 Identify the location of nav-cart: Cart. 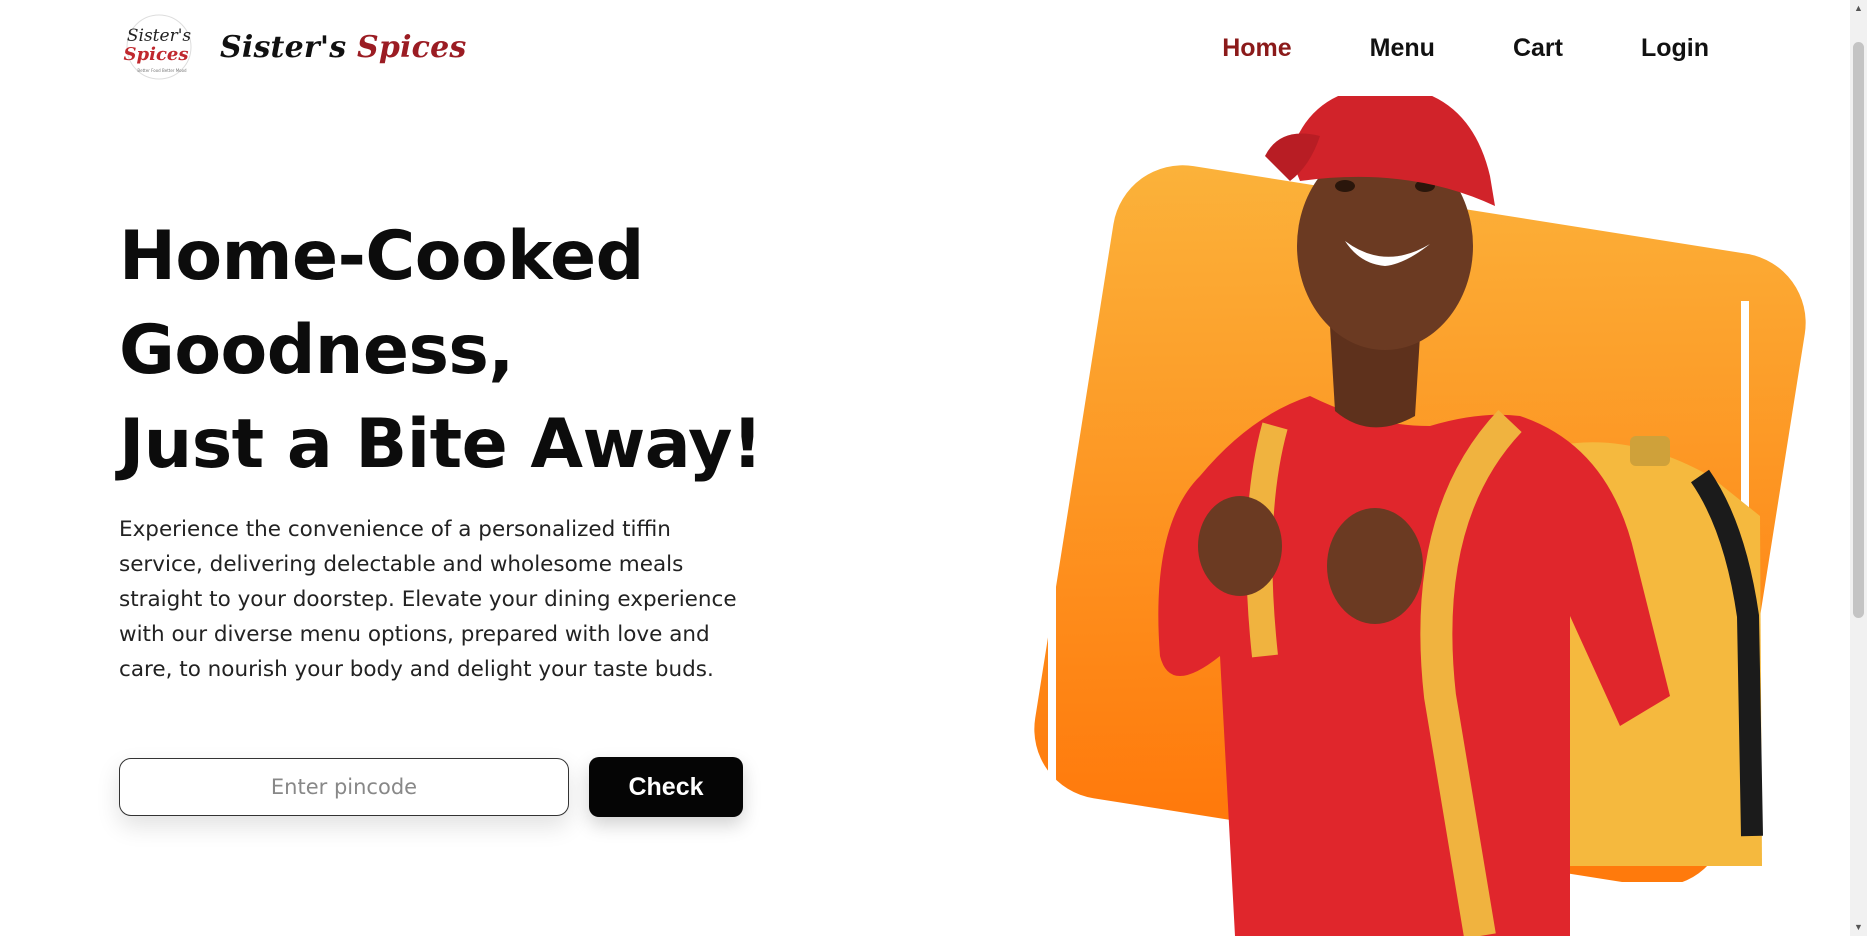
(1538, 48).